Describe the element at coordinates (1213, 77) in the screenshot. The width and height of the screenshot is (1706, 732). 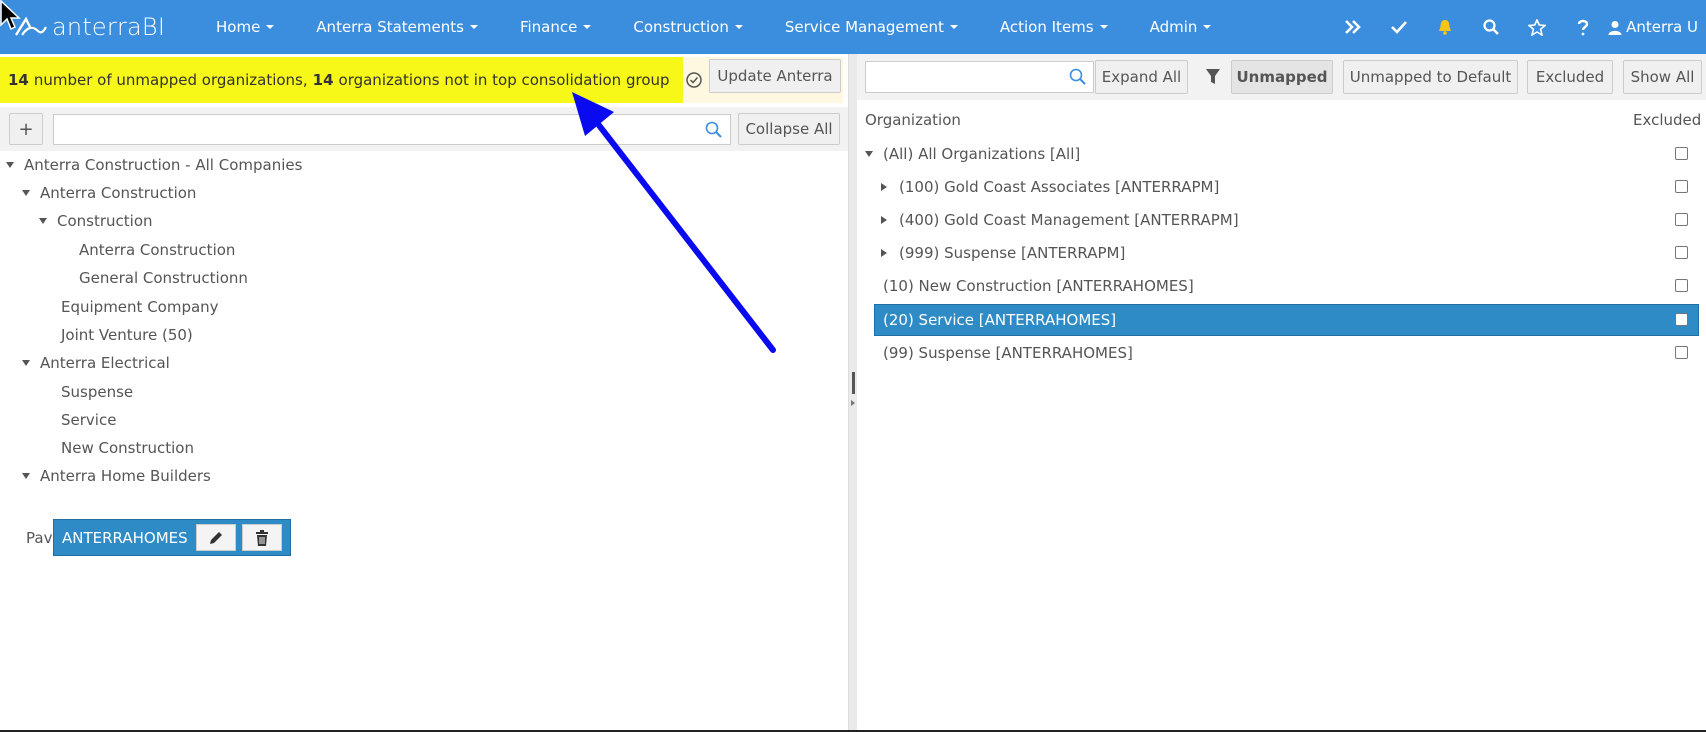
I see `filter-icon` at that location.